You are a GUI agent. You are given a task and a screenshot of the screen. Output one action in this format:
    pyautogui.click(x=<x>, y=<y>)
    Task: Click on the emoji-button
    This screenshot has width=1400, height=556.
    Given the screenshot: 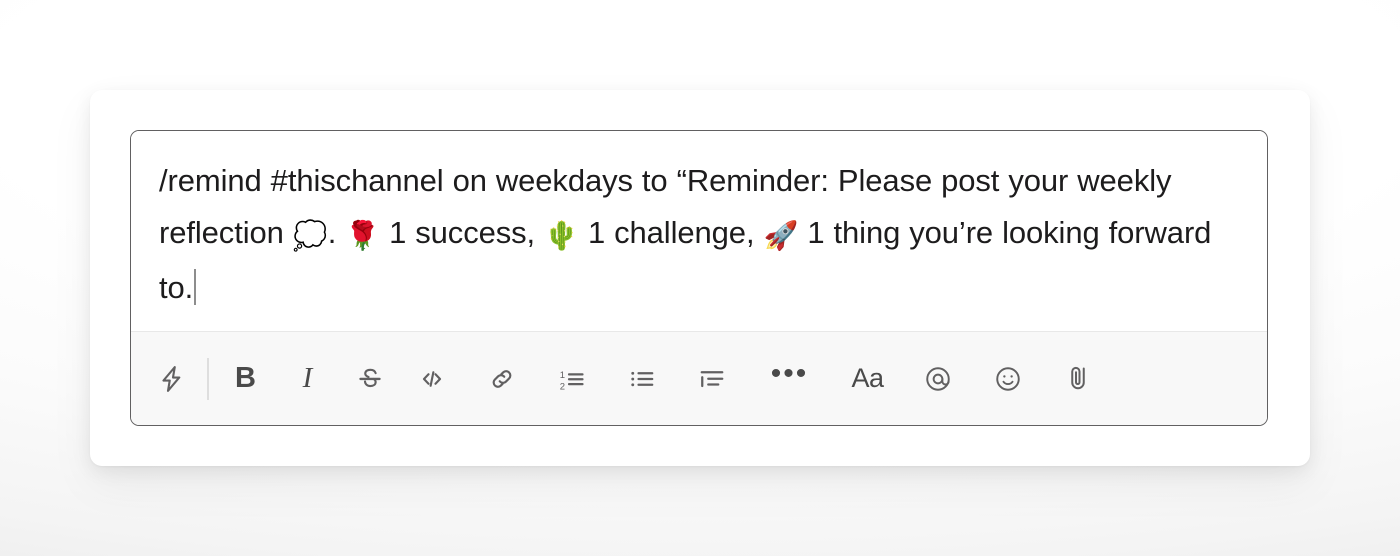 What is the action you would take?
    pyautogui.click(x=1008, y=379)
    